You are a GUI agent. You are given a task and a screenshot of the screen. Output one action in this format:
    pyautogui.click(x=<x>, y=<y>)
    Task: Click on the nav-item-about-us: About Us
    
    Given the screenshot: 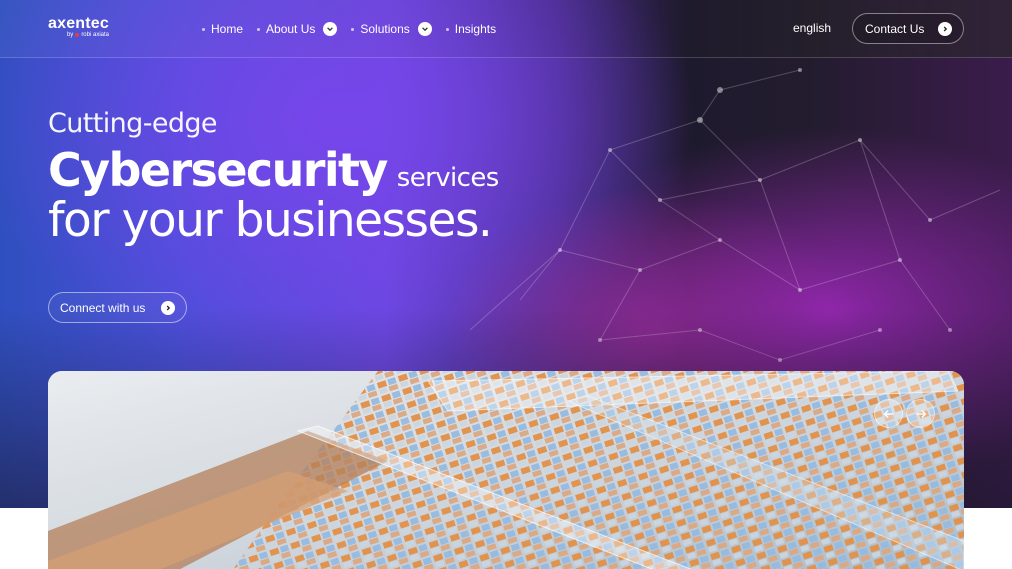 What is the action you would take?
    pyautogui.click(x=297, y=29)
    